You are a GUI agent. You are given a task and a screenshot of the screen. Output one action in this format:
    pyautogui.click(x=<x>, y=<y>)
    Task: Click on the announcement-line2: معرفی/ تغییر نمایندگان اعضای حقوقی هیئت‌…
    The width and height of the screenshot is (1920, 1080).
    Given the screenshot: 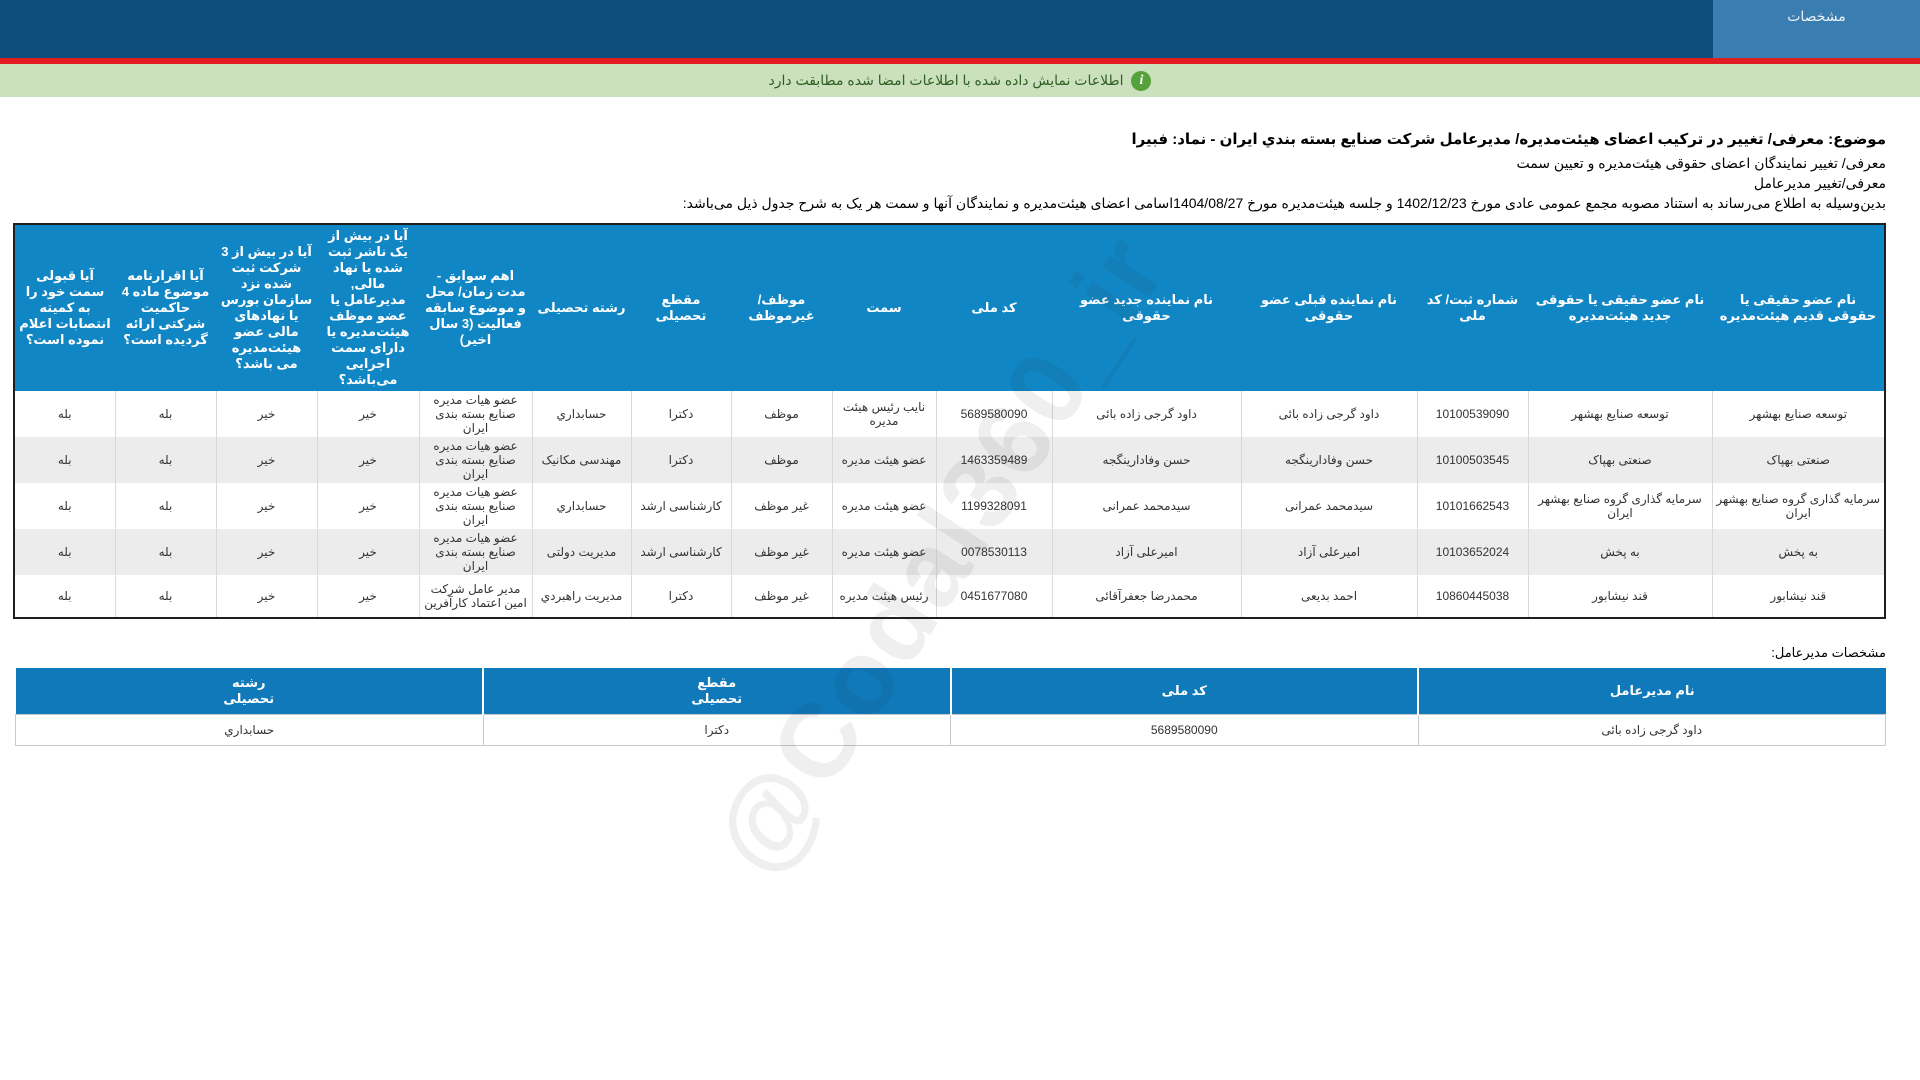 What is the action you would take?
    pyautogui.click(x=1701, y=163)
    